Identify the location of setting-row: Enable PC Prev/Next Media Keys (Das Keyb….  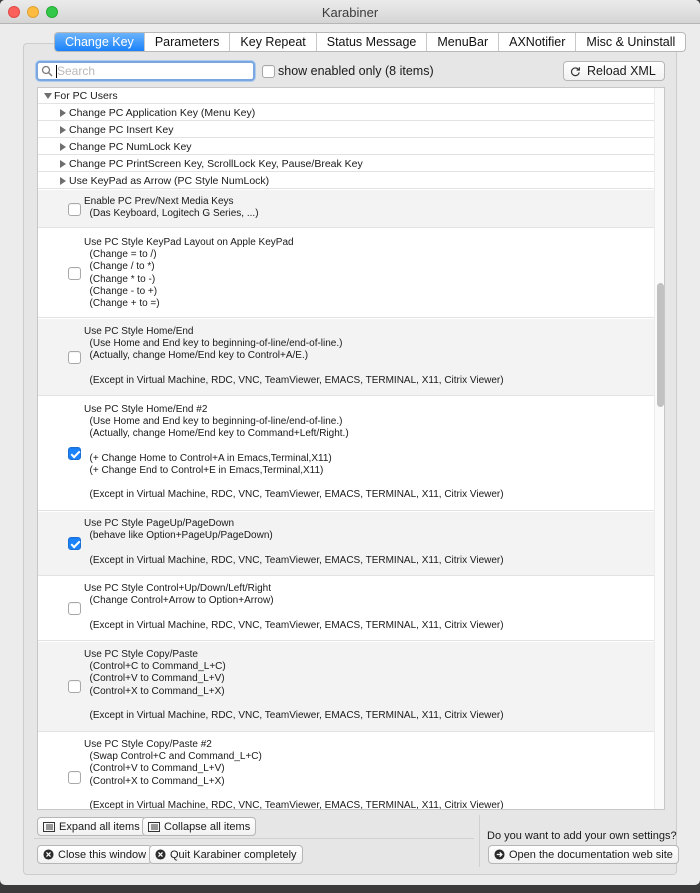
(346, 209).